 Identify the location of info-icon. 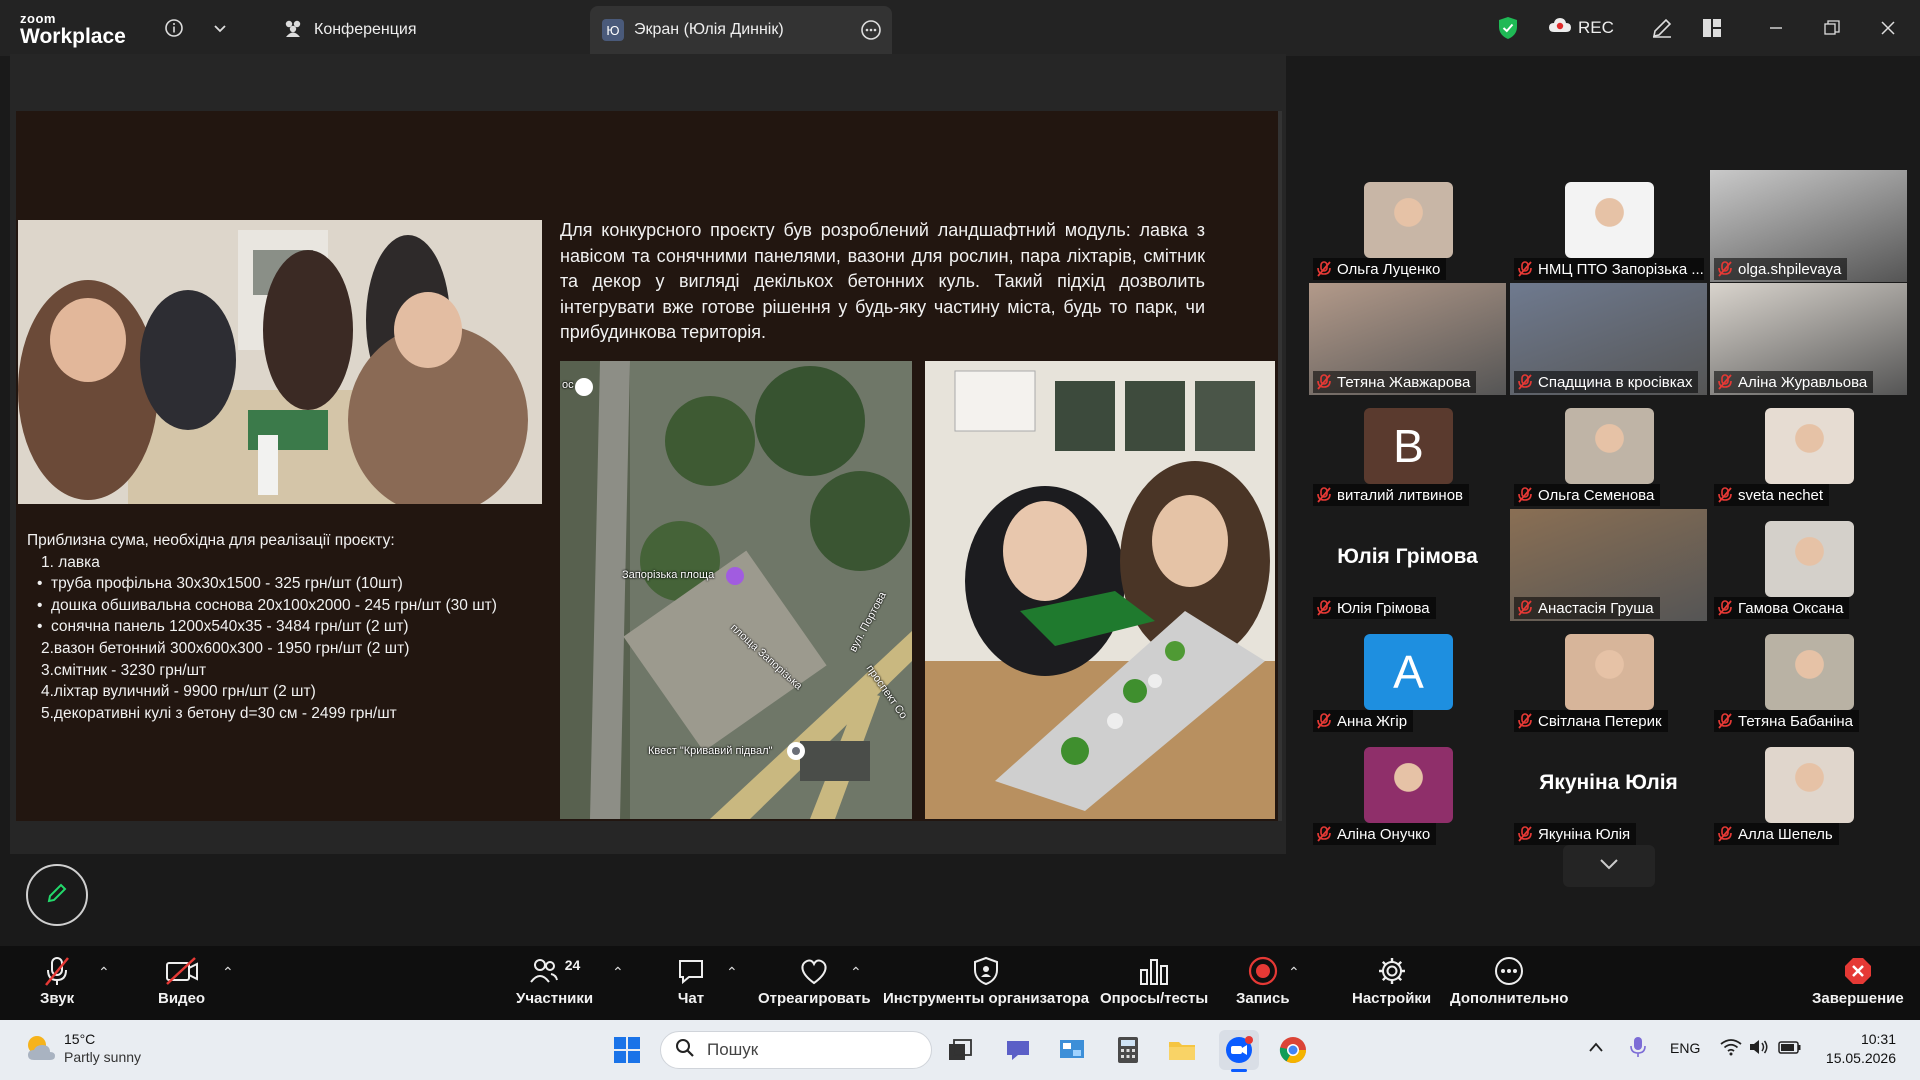
(174, 28).